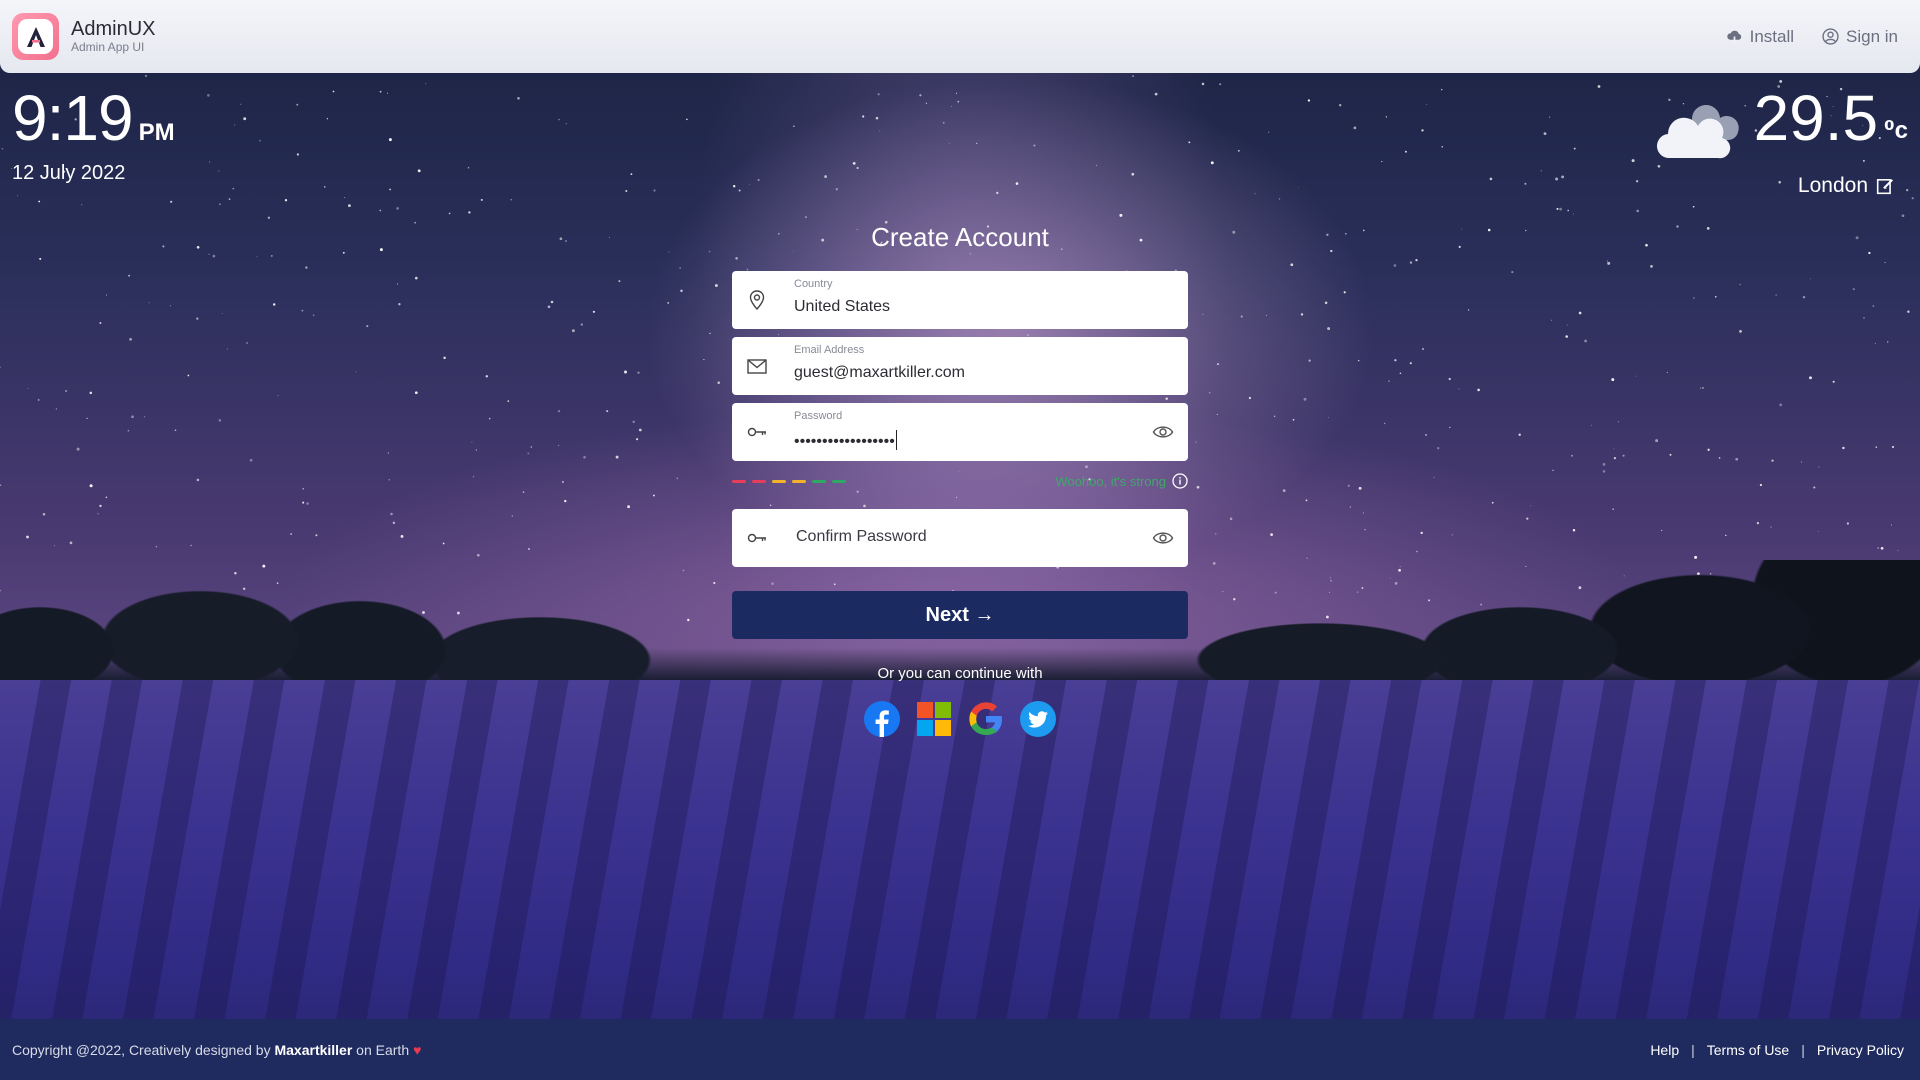  I want to click on facebook-button, so click(882, 719).